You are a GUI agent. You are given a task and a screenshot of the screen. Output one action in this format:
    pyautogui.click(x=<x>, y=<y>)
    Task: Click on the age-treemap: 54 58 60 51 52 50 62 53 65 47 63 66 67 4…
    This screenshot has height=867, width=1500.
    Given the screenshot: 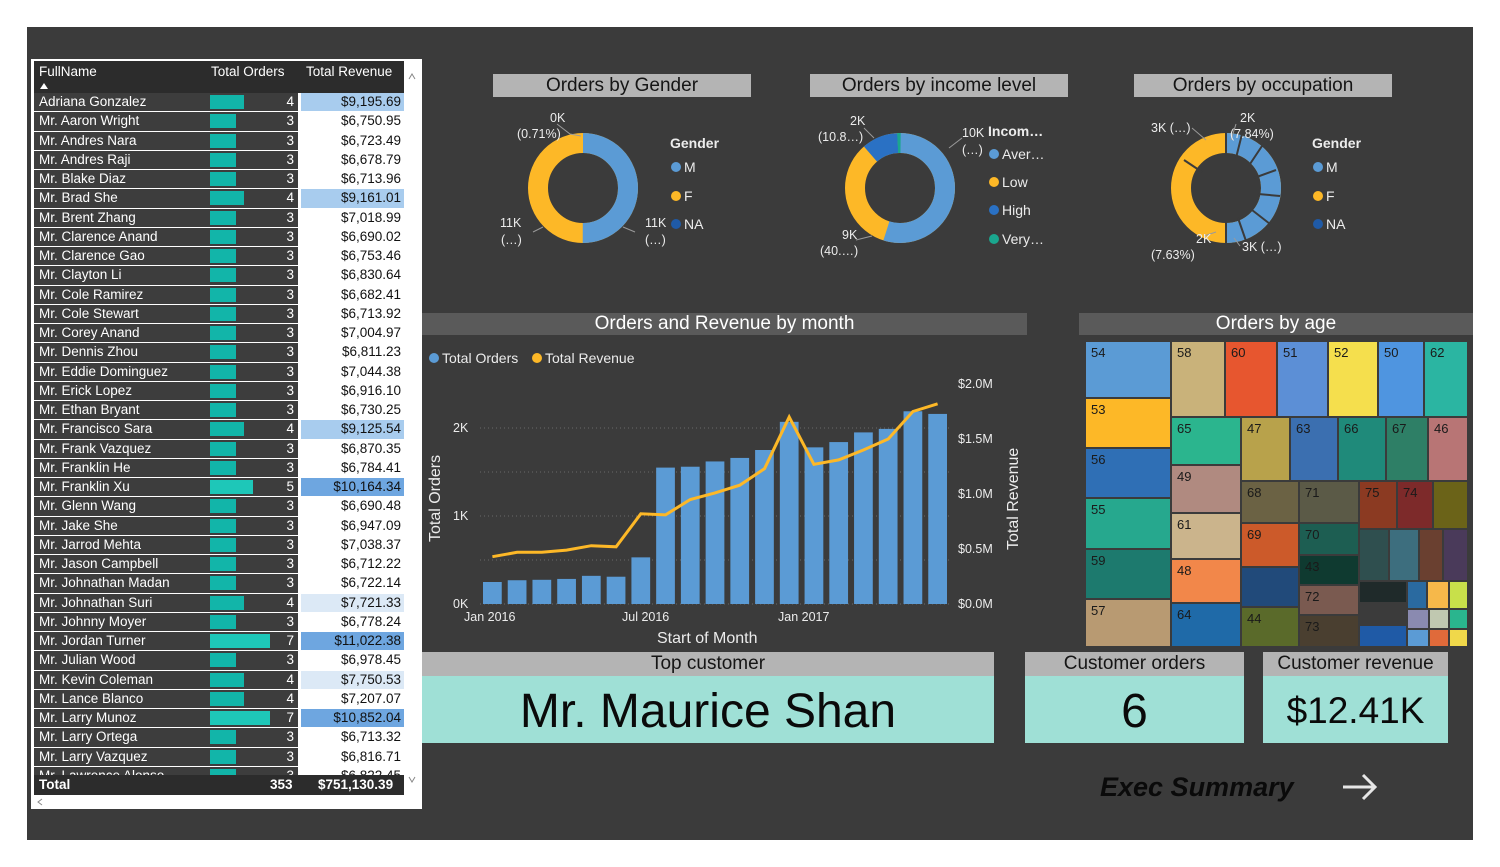 What is the action you would take?
    pyautogui.click(x=1276, y=494)
    